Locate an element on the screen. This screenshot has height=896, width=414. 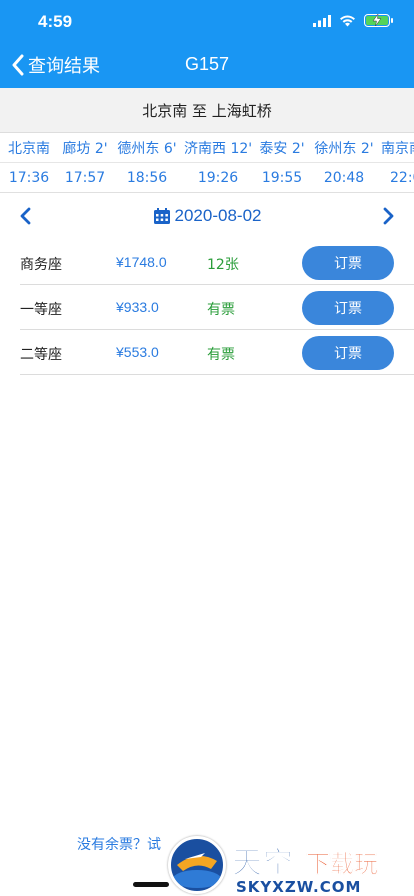
seat-class: 二等座 is located at coordinates (41, 355).